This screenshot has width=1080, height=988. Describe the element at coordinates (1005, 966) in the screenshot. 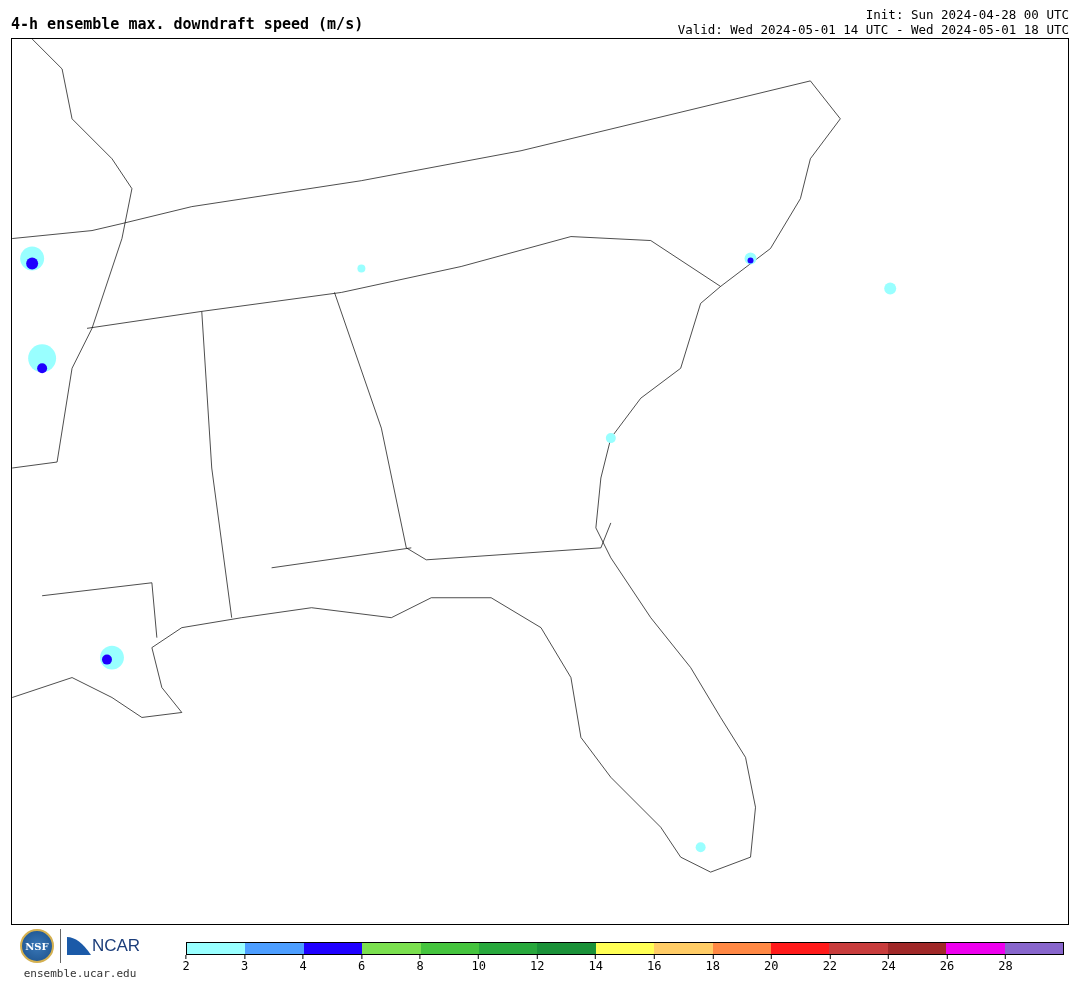

I see `tick-label: 28` at that location.